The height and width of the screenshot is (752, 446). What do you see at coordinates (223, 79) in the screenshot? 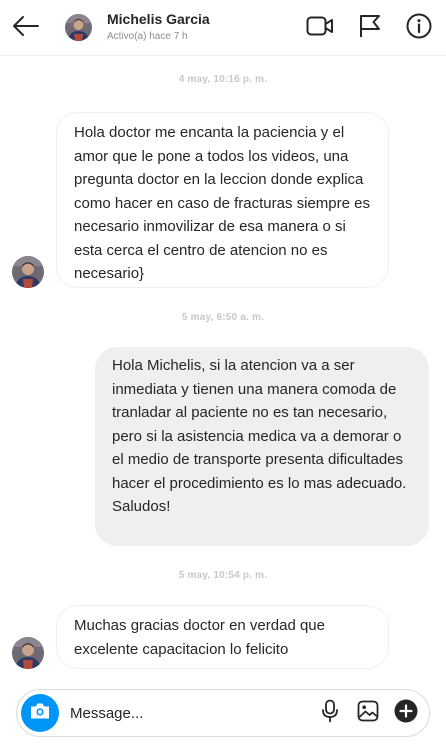
I see `timestamp: 4 may, 10:16 p. m.` at bounding box center [223, 79].